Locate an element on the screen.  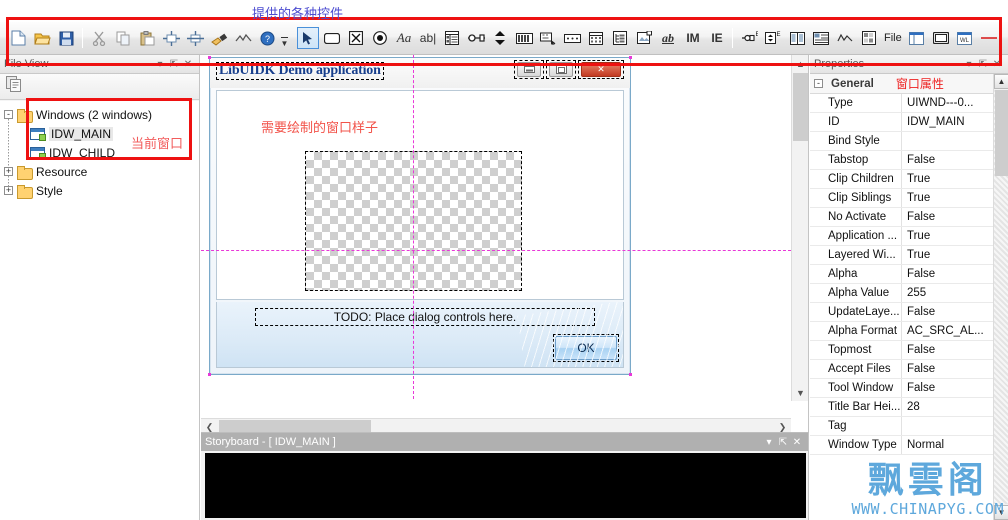
table-row: Alpha Value 255 is located at coordinates (909, 293).